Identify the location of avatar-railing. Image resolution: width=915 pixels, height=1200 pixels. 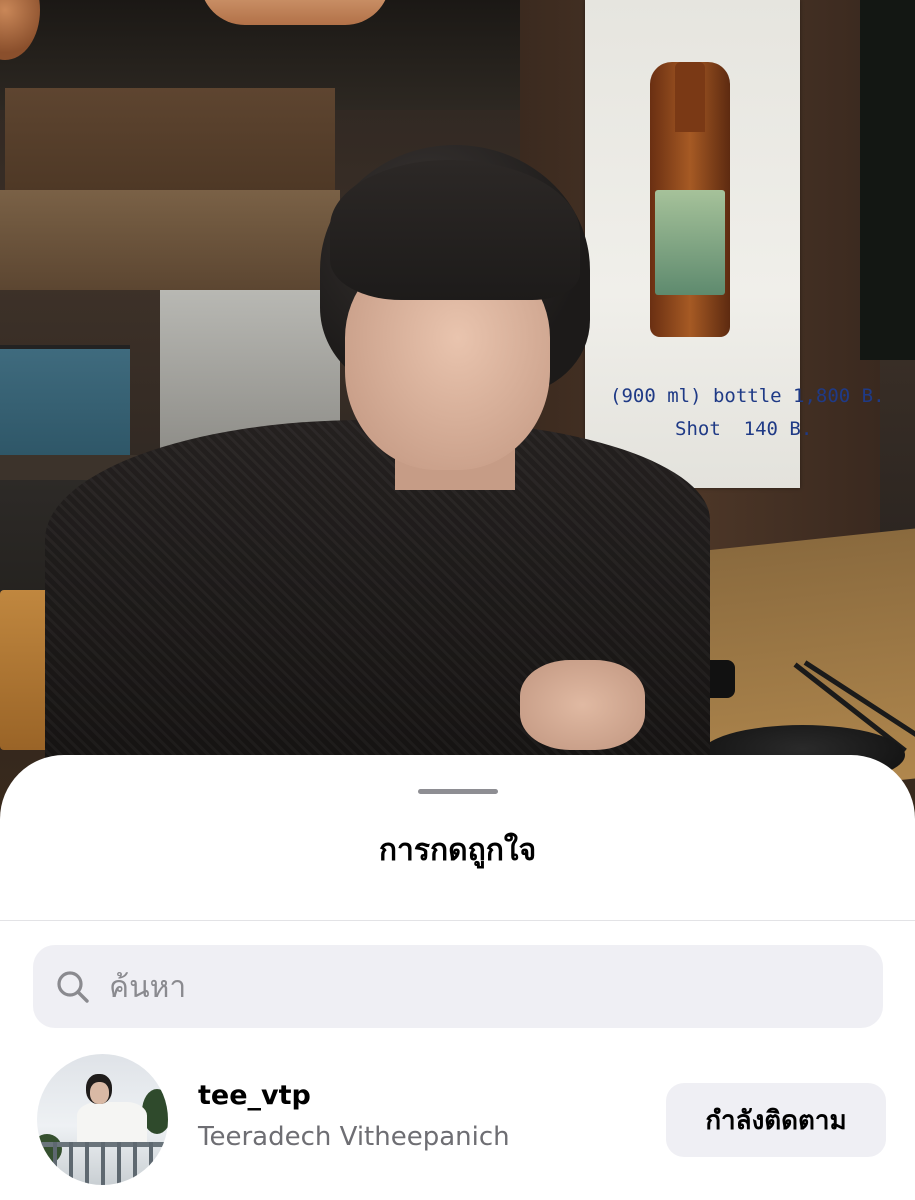
(102, 1163).